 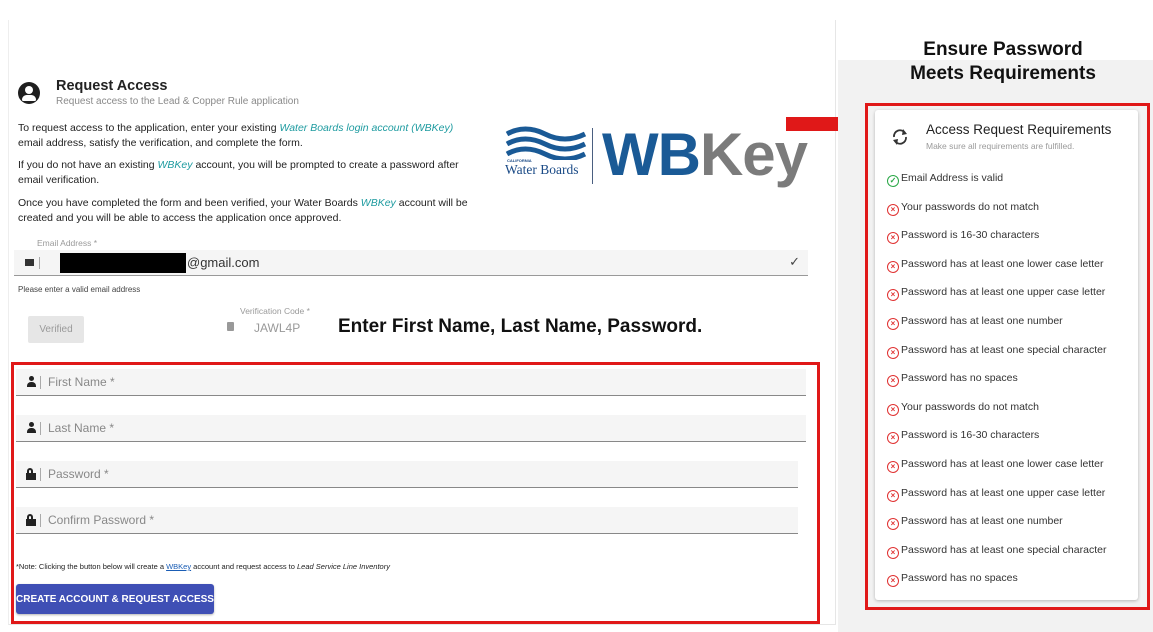 What do you see at coordinates (277, 328) in the screenshot?
I see `verification-code-value: JAWL4P` at bounding box center [277, 328].